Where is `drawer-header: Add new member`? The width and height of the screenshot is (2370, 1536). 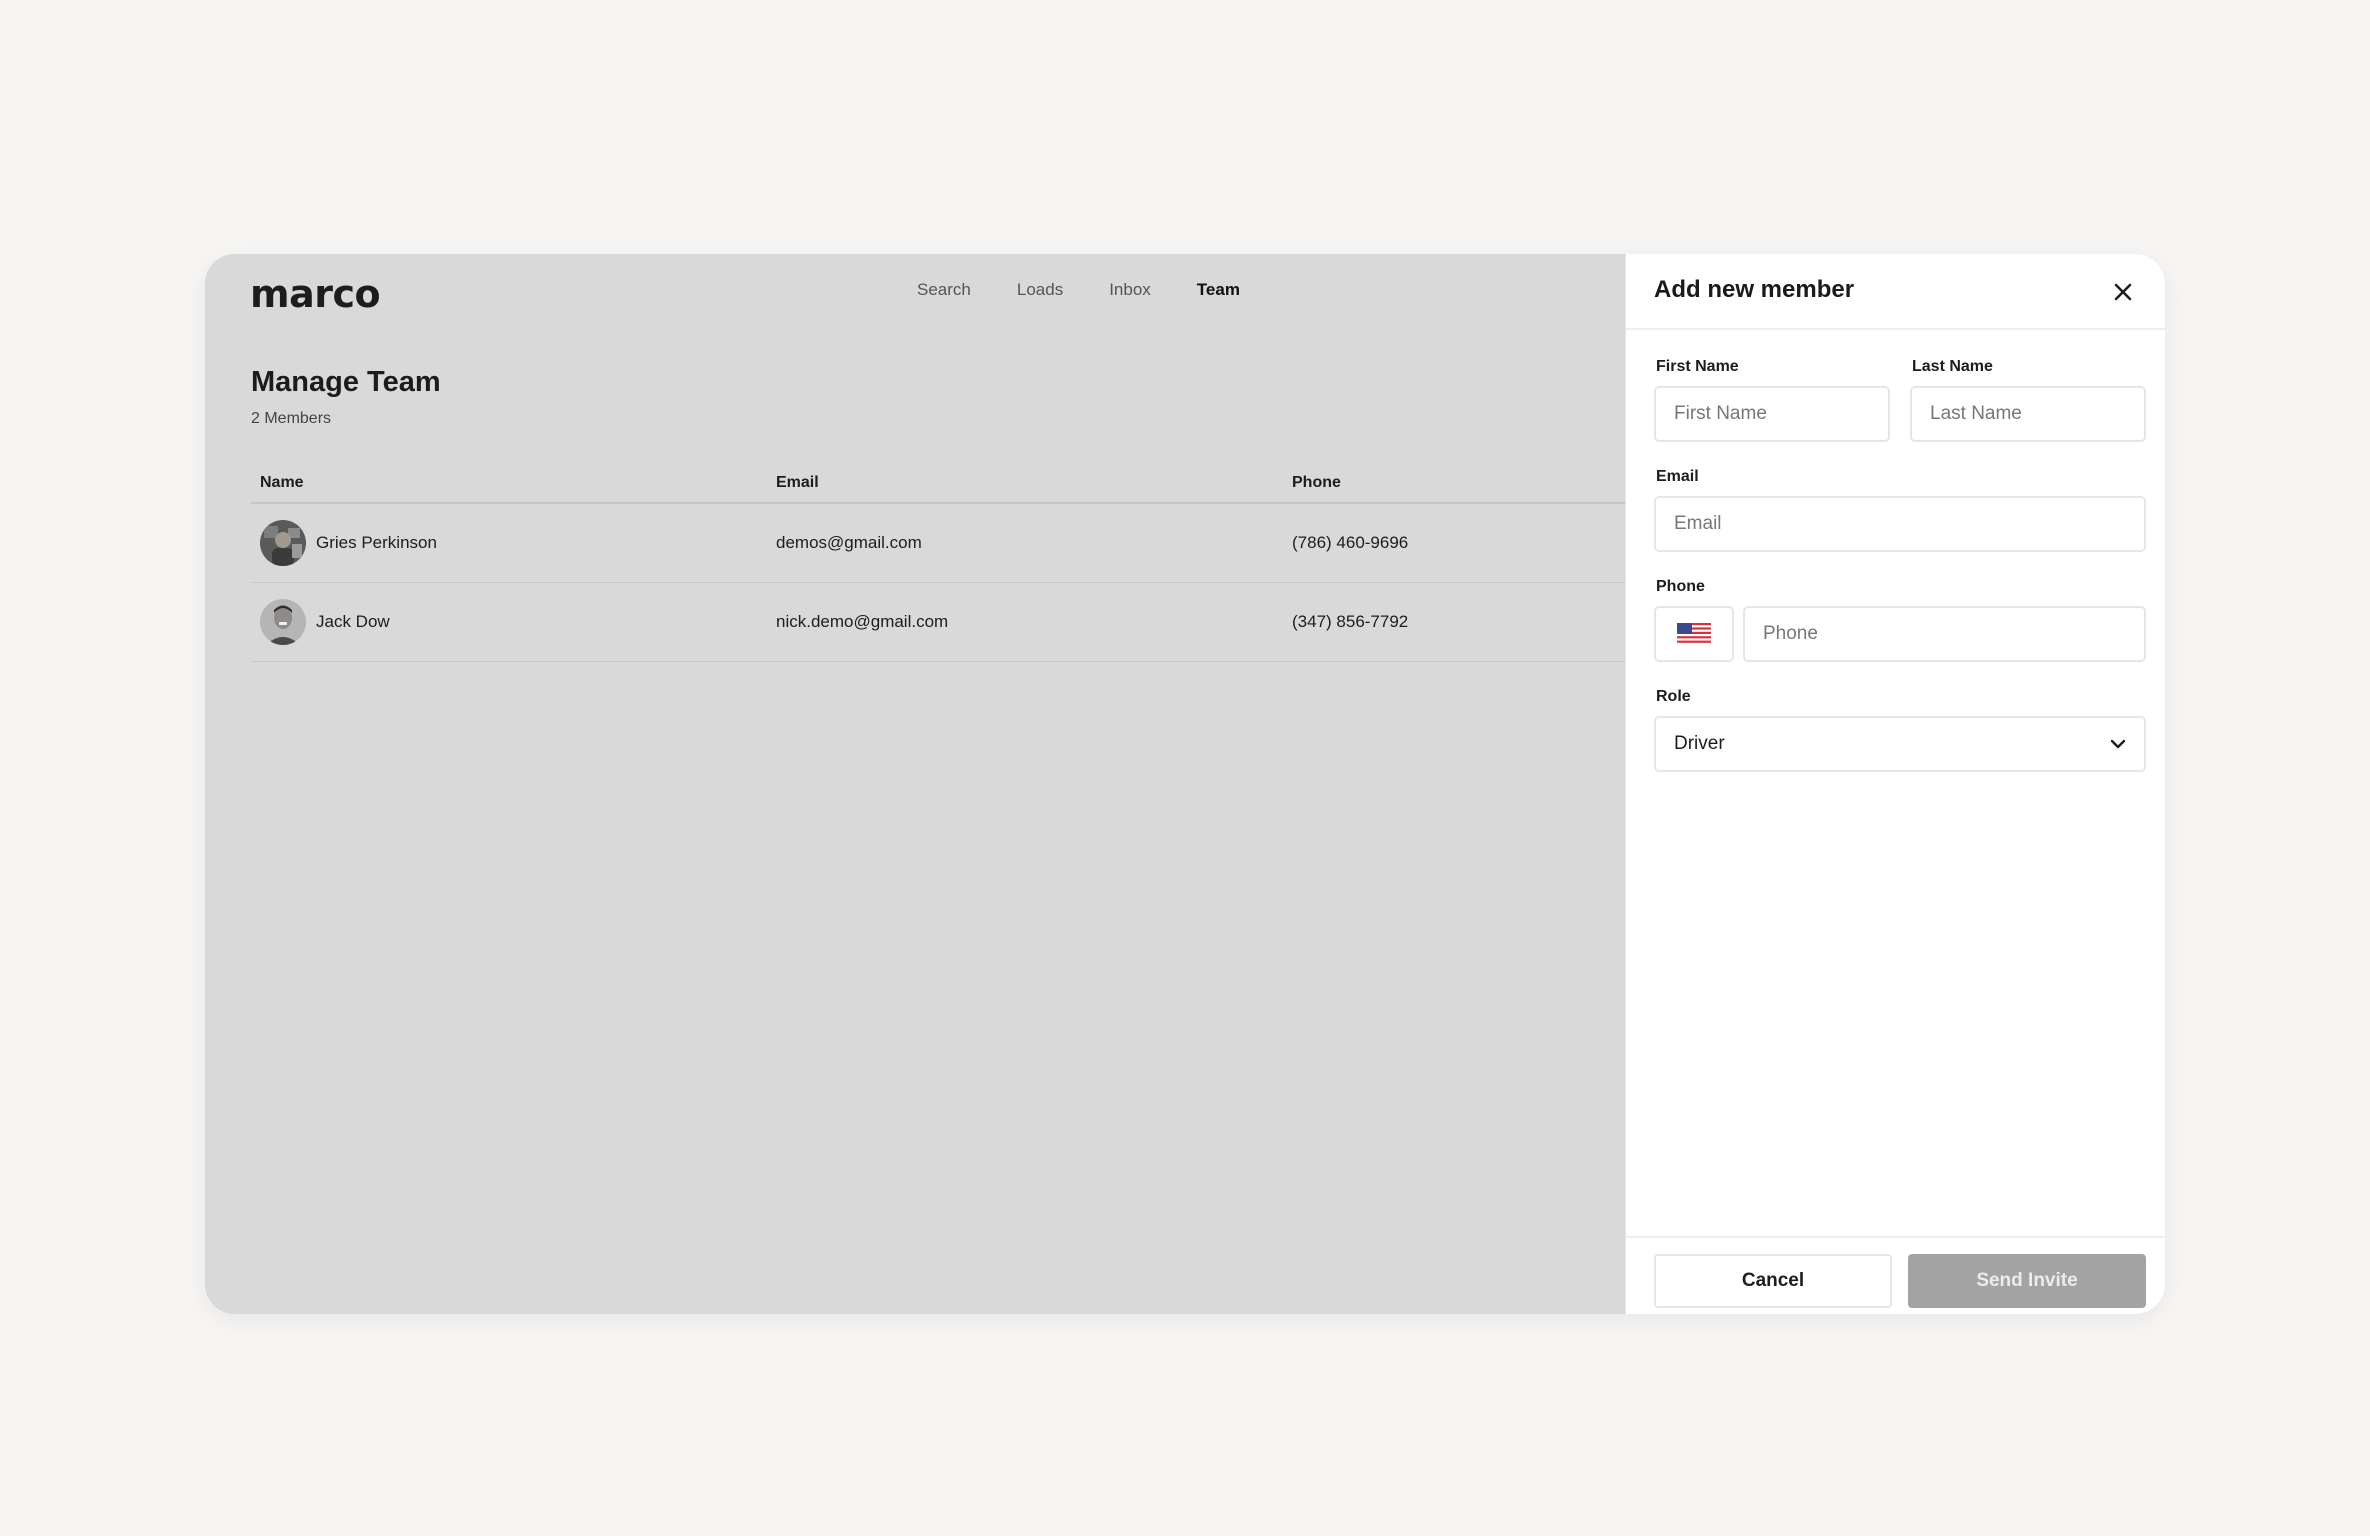
drawer-header: Add new member is located at coordinates (1895, 292).